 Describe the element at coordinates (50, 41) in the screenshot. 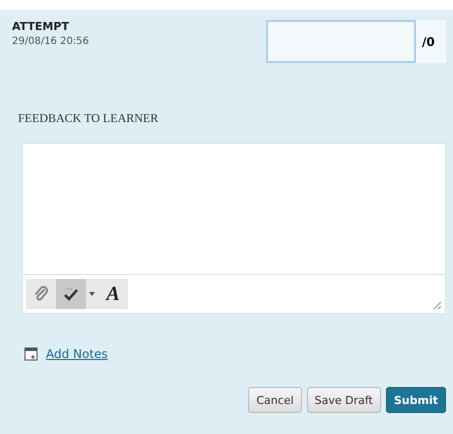

I see `attempt-date: 29/08/16 20:56` at that location.